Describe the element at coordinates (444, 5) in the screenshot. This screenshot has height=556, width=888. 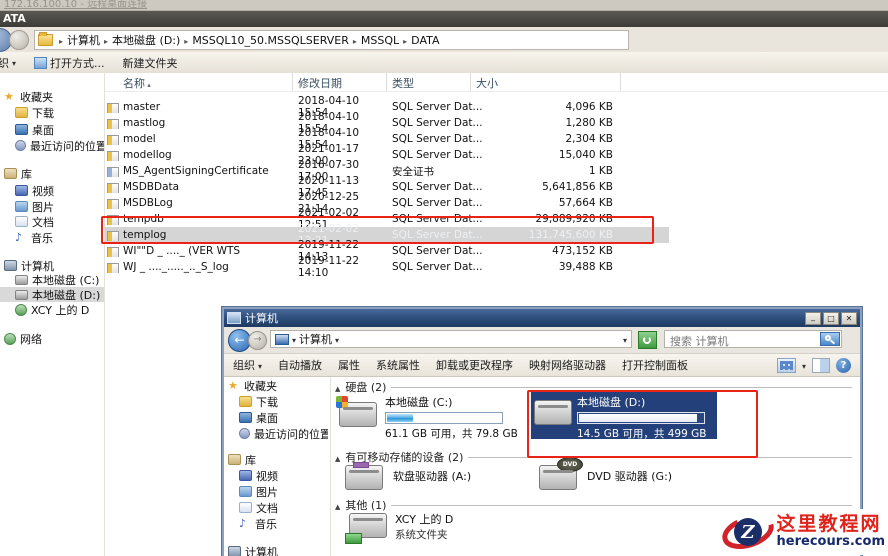
I see `remote-desktop-bar: 172.16.100.10 - 远程桌面连接` at that location.